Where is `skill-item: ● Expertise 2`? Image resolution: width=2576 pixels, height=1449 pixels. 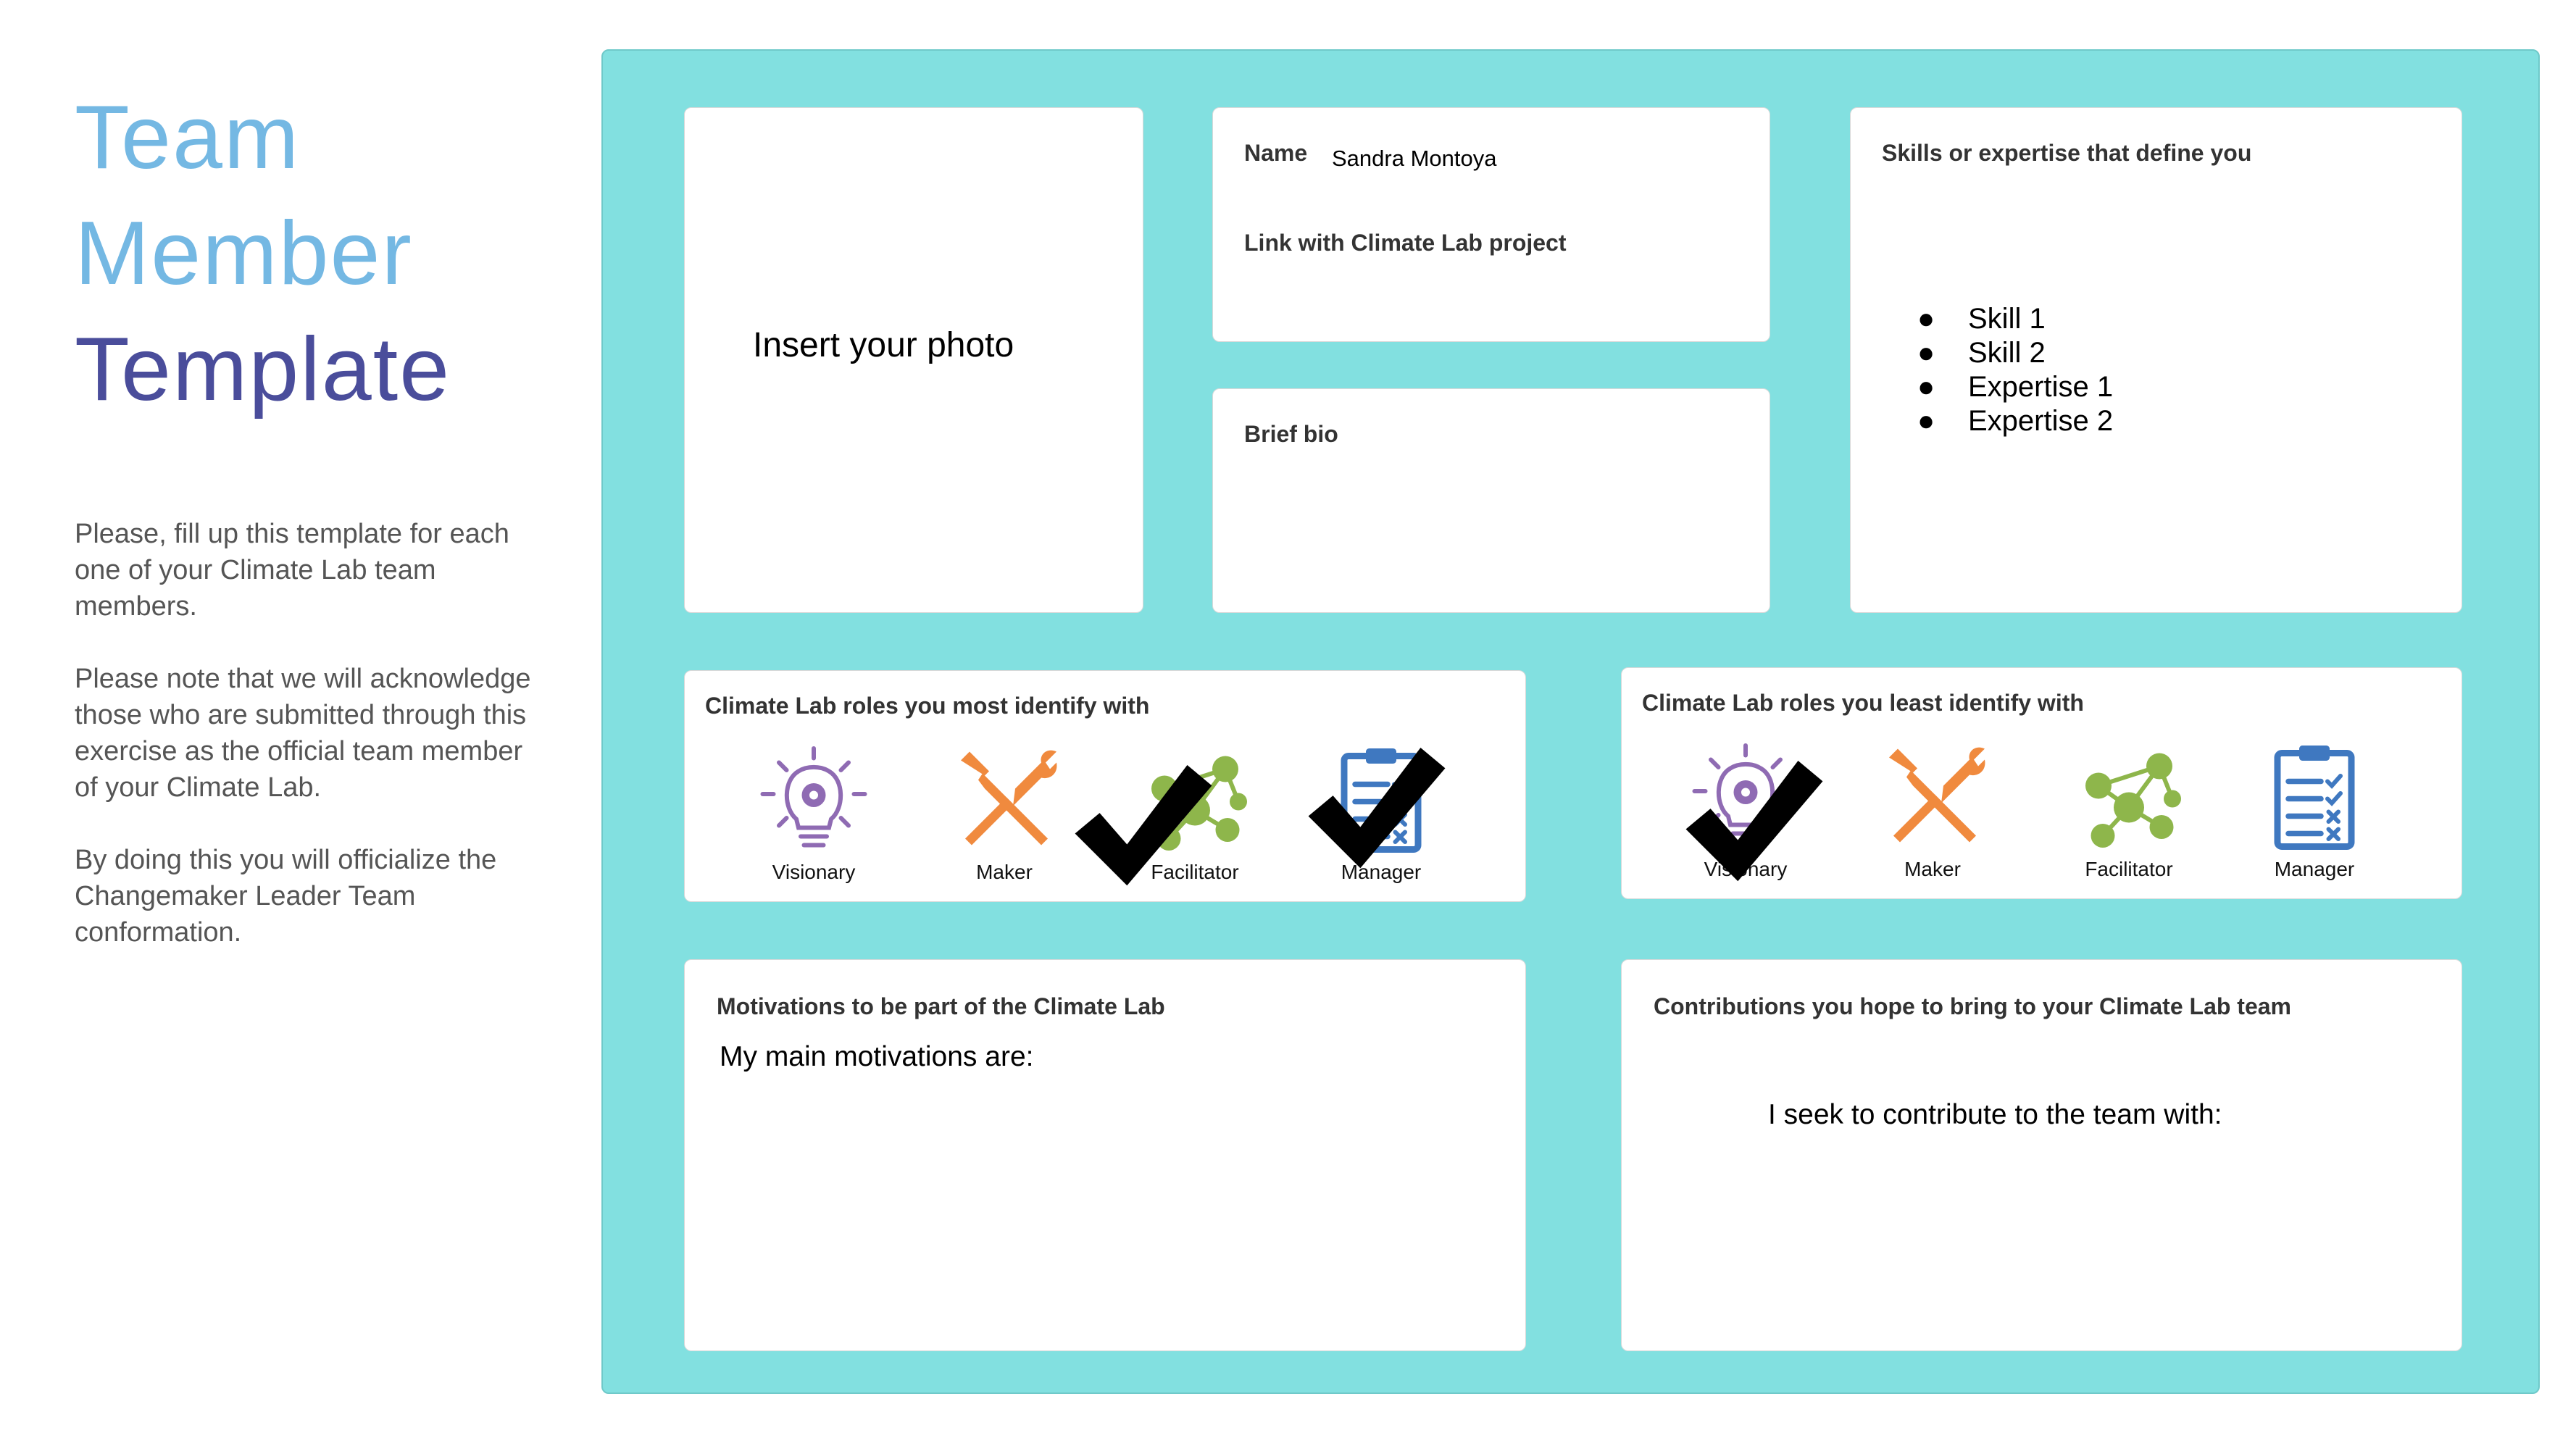
skill-item: ● Expertise 2 is located at coordinates (2015, 421).